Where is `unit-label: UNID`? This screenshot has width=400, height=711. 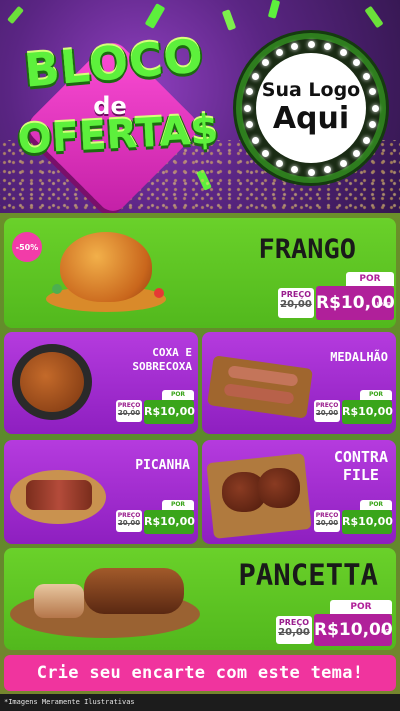
unit-label: UNID is located at coordinates (383, 305).